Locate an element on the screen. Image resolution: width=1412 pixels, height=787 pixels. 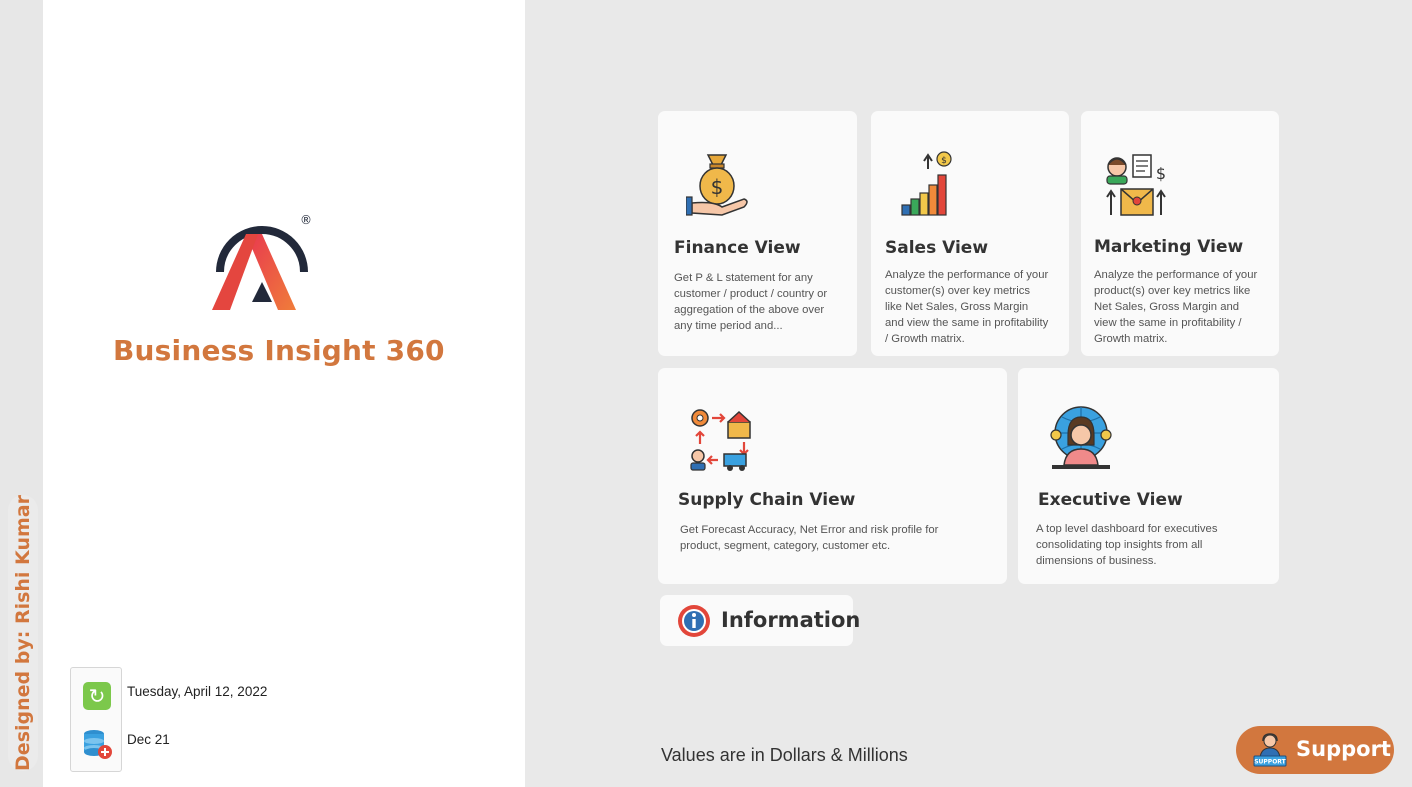
card-title: Supply Chain View is located at coordinates (767, 500).